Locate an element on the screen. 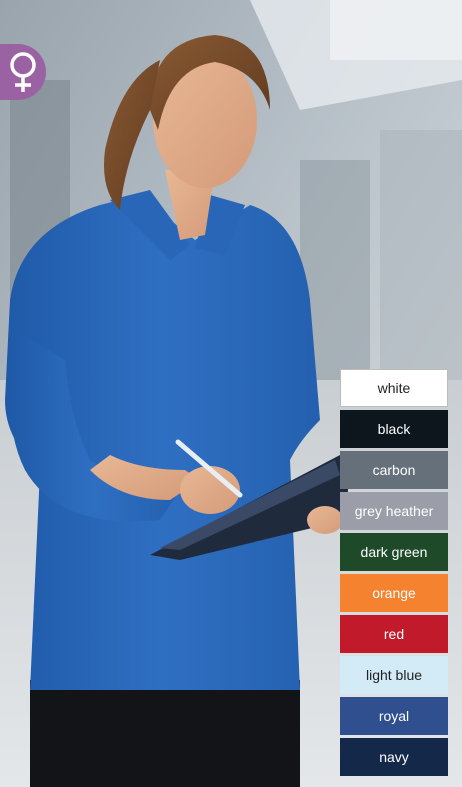  female-badge is located at coordinates (23, 72).